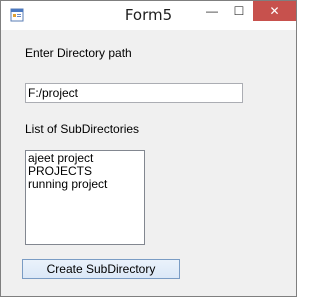 The height and width of the screenshot is (297, 320). Describe the element at coordinates (82, 129) in the screenshot. I see `subdirectories-label: List of SubDirectories` at that location.